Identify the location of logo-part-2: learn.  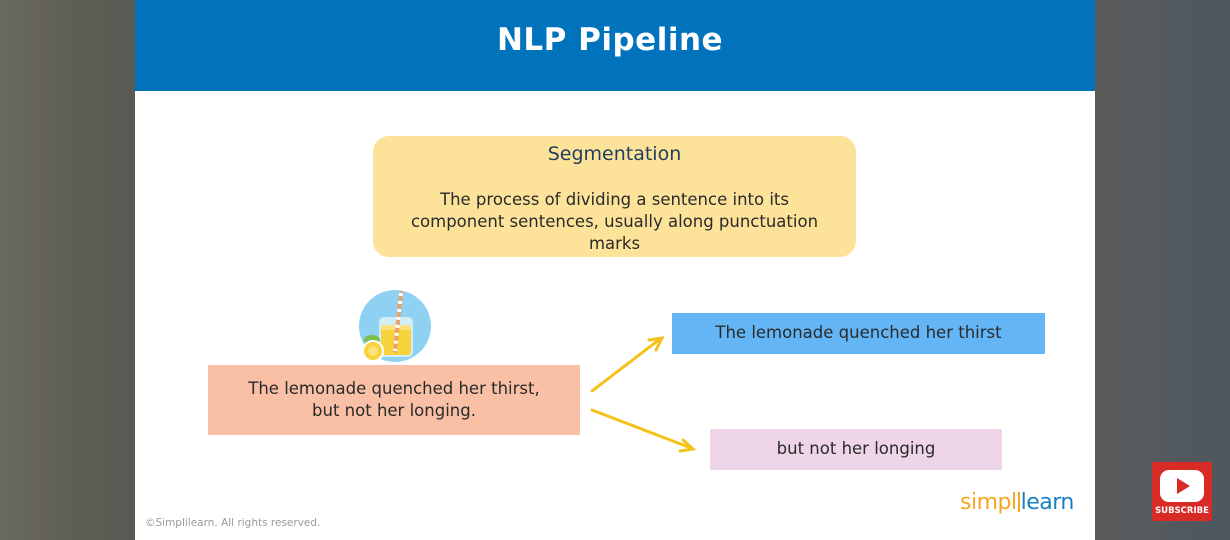
(1047, 502).